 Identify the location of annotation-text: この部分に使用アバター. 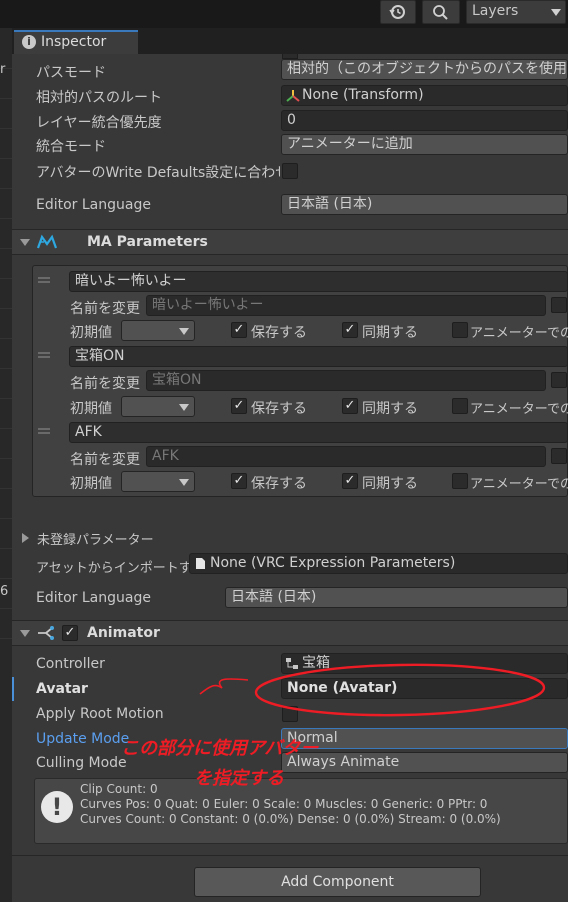
(220, 748).